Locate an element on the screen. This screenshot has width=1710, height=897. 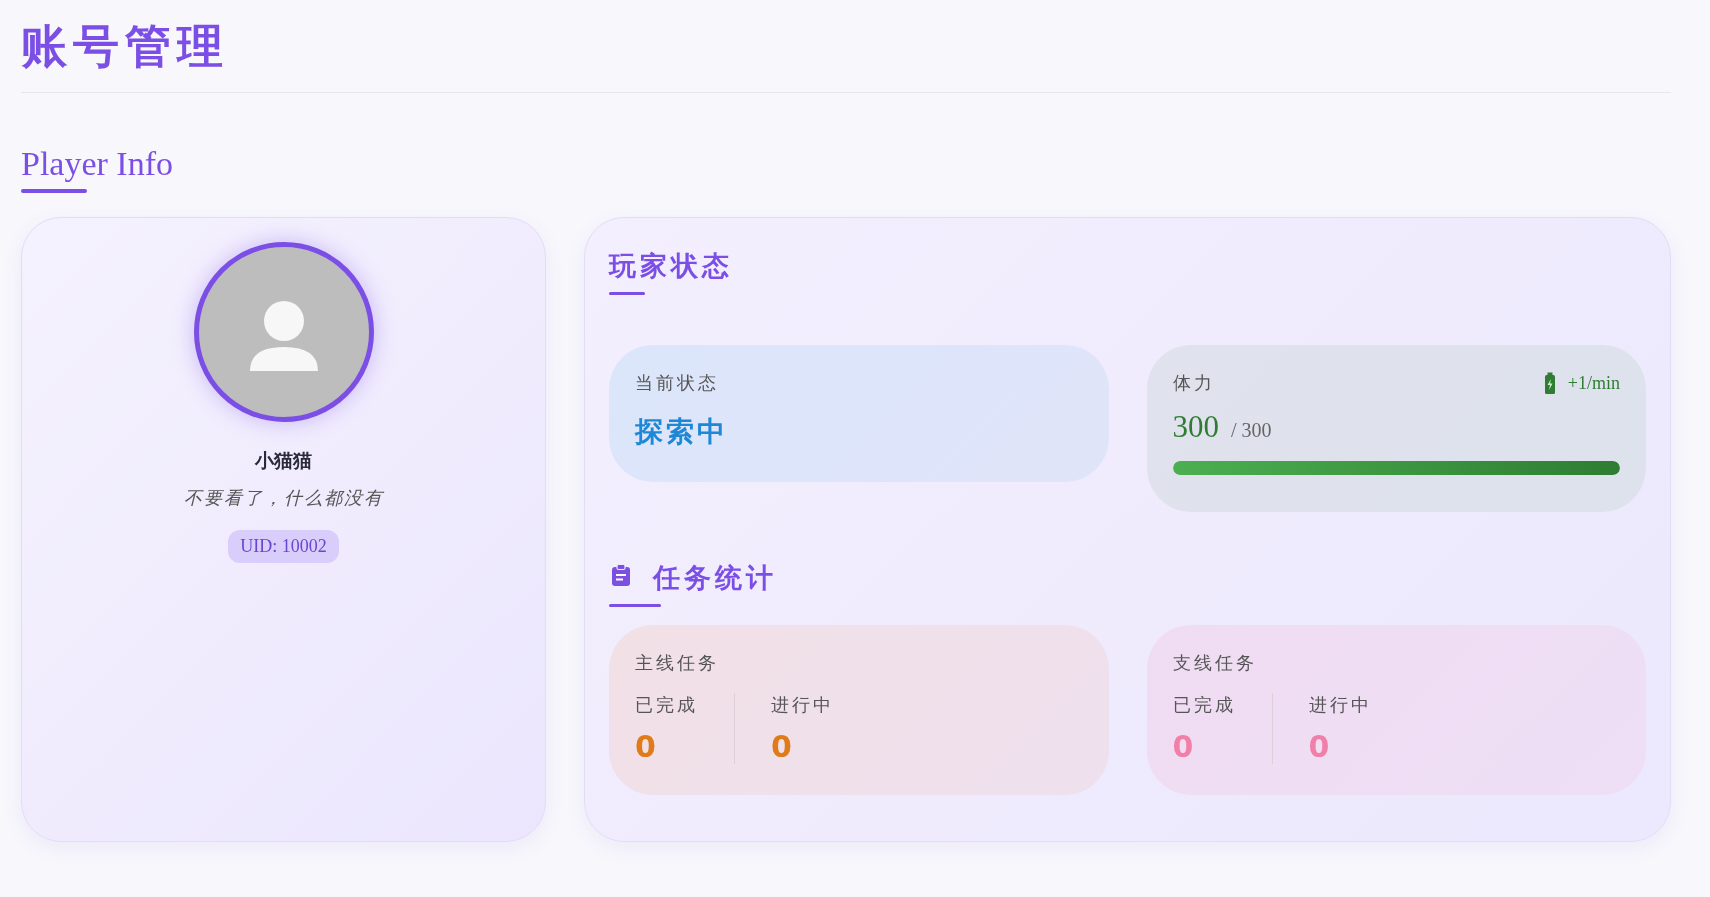
section-title: Player Info is located at coordinates (97, 164).